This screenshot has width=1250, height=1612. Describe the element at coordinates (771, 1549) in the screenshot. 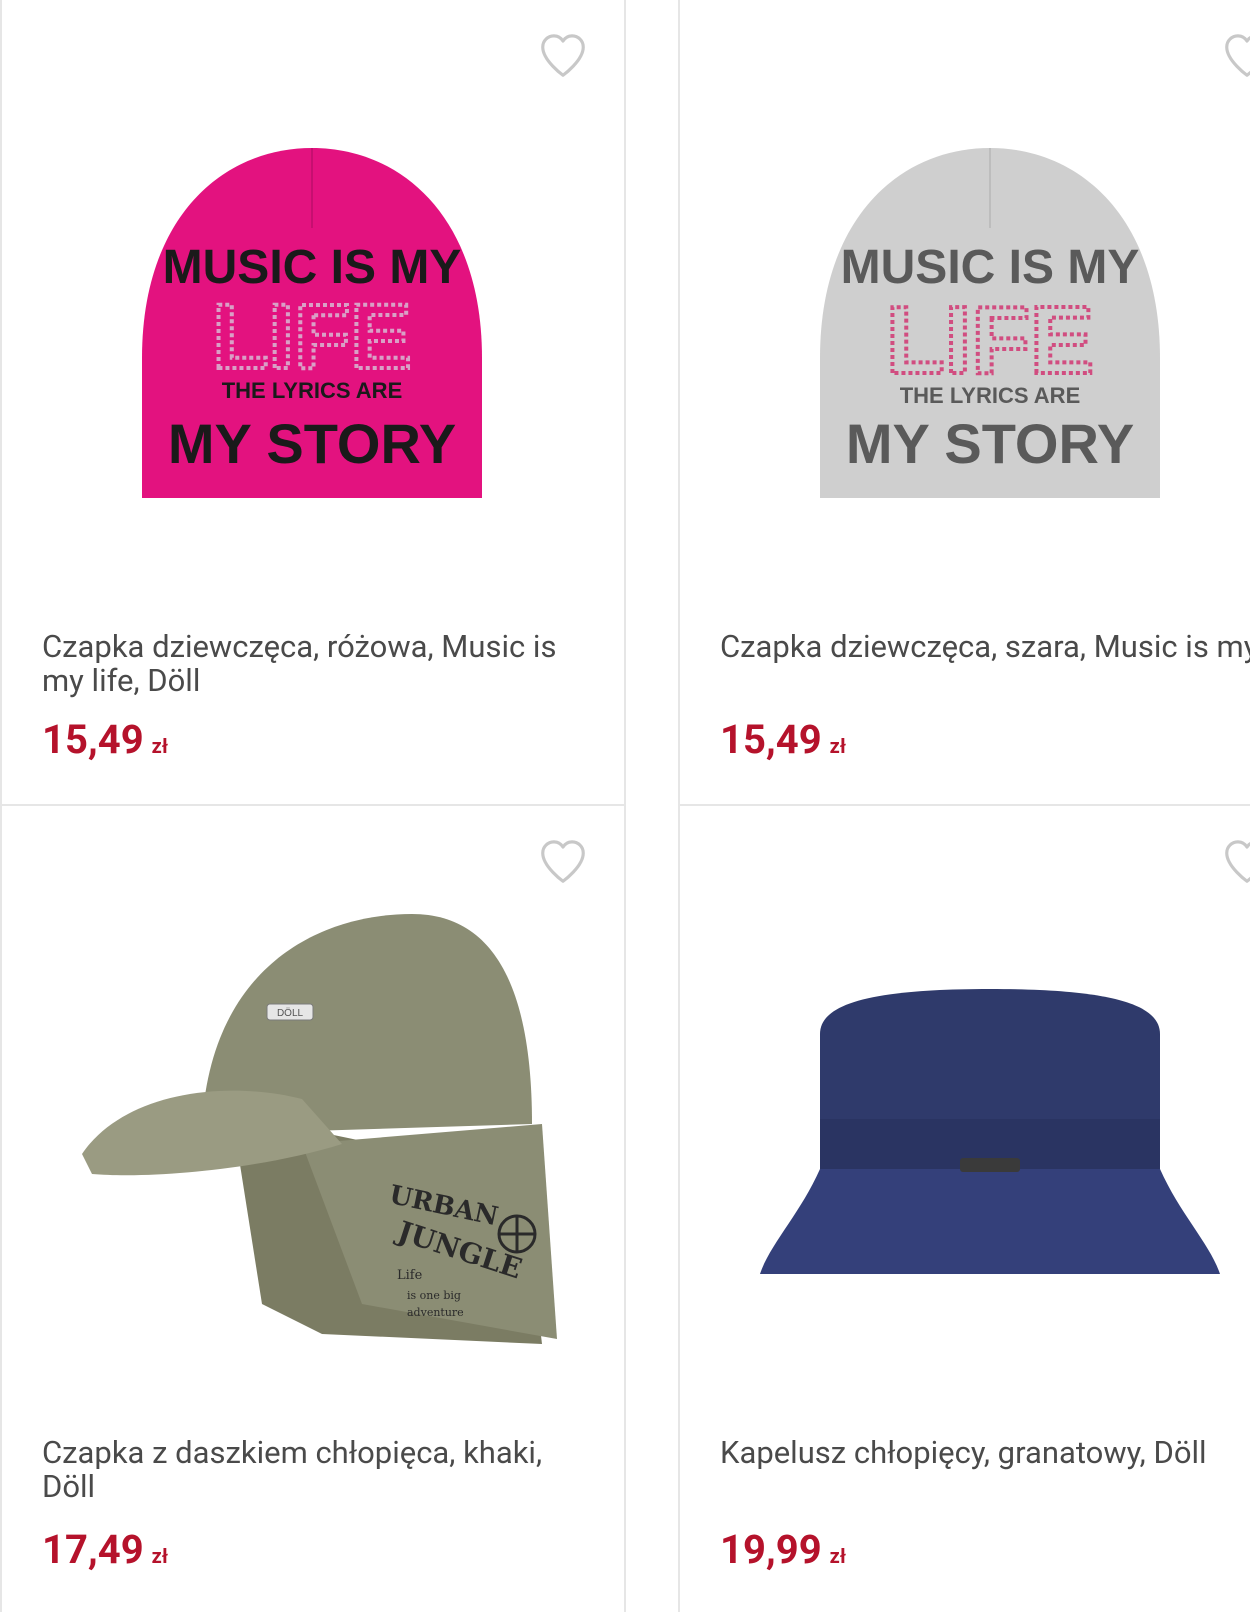

I see `price-value: 19,99` at that location.